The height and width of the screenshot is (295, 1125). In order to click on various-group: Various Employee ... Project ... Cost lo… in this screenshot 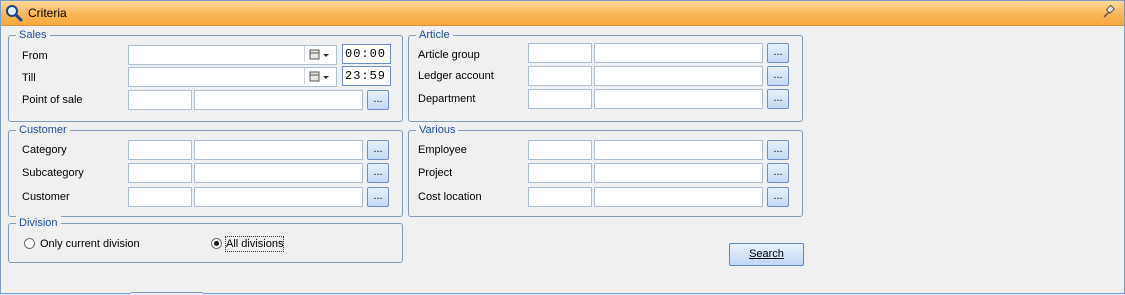, I will do `click(605, 170)`.